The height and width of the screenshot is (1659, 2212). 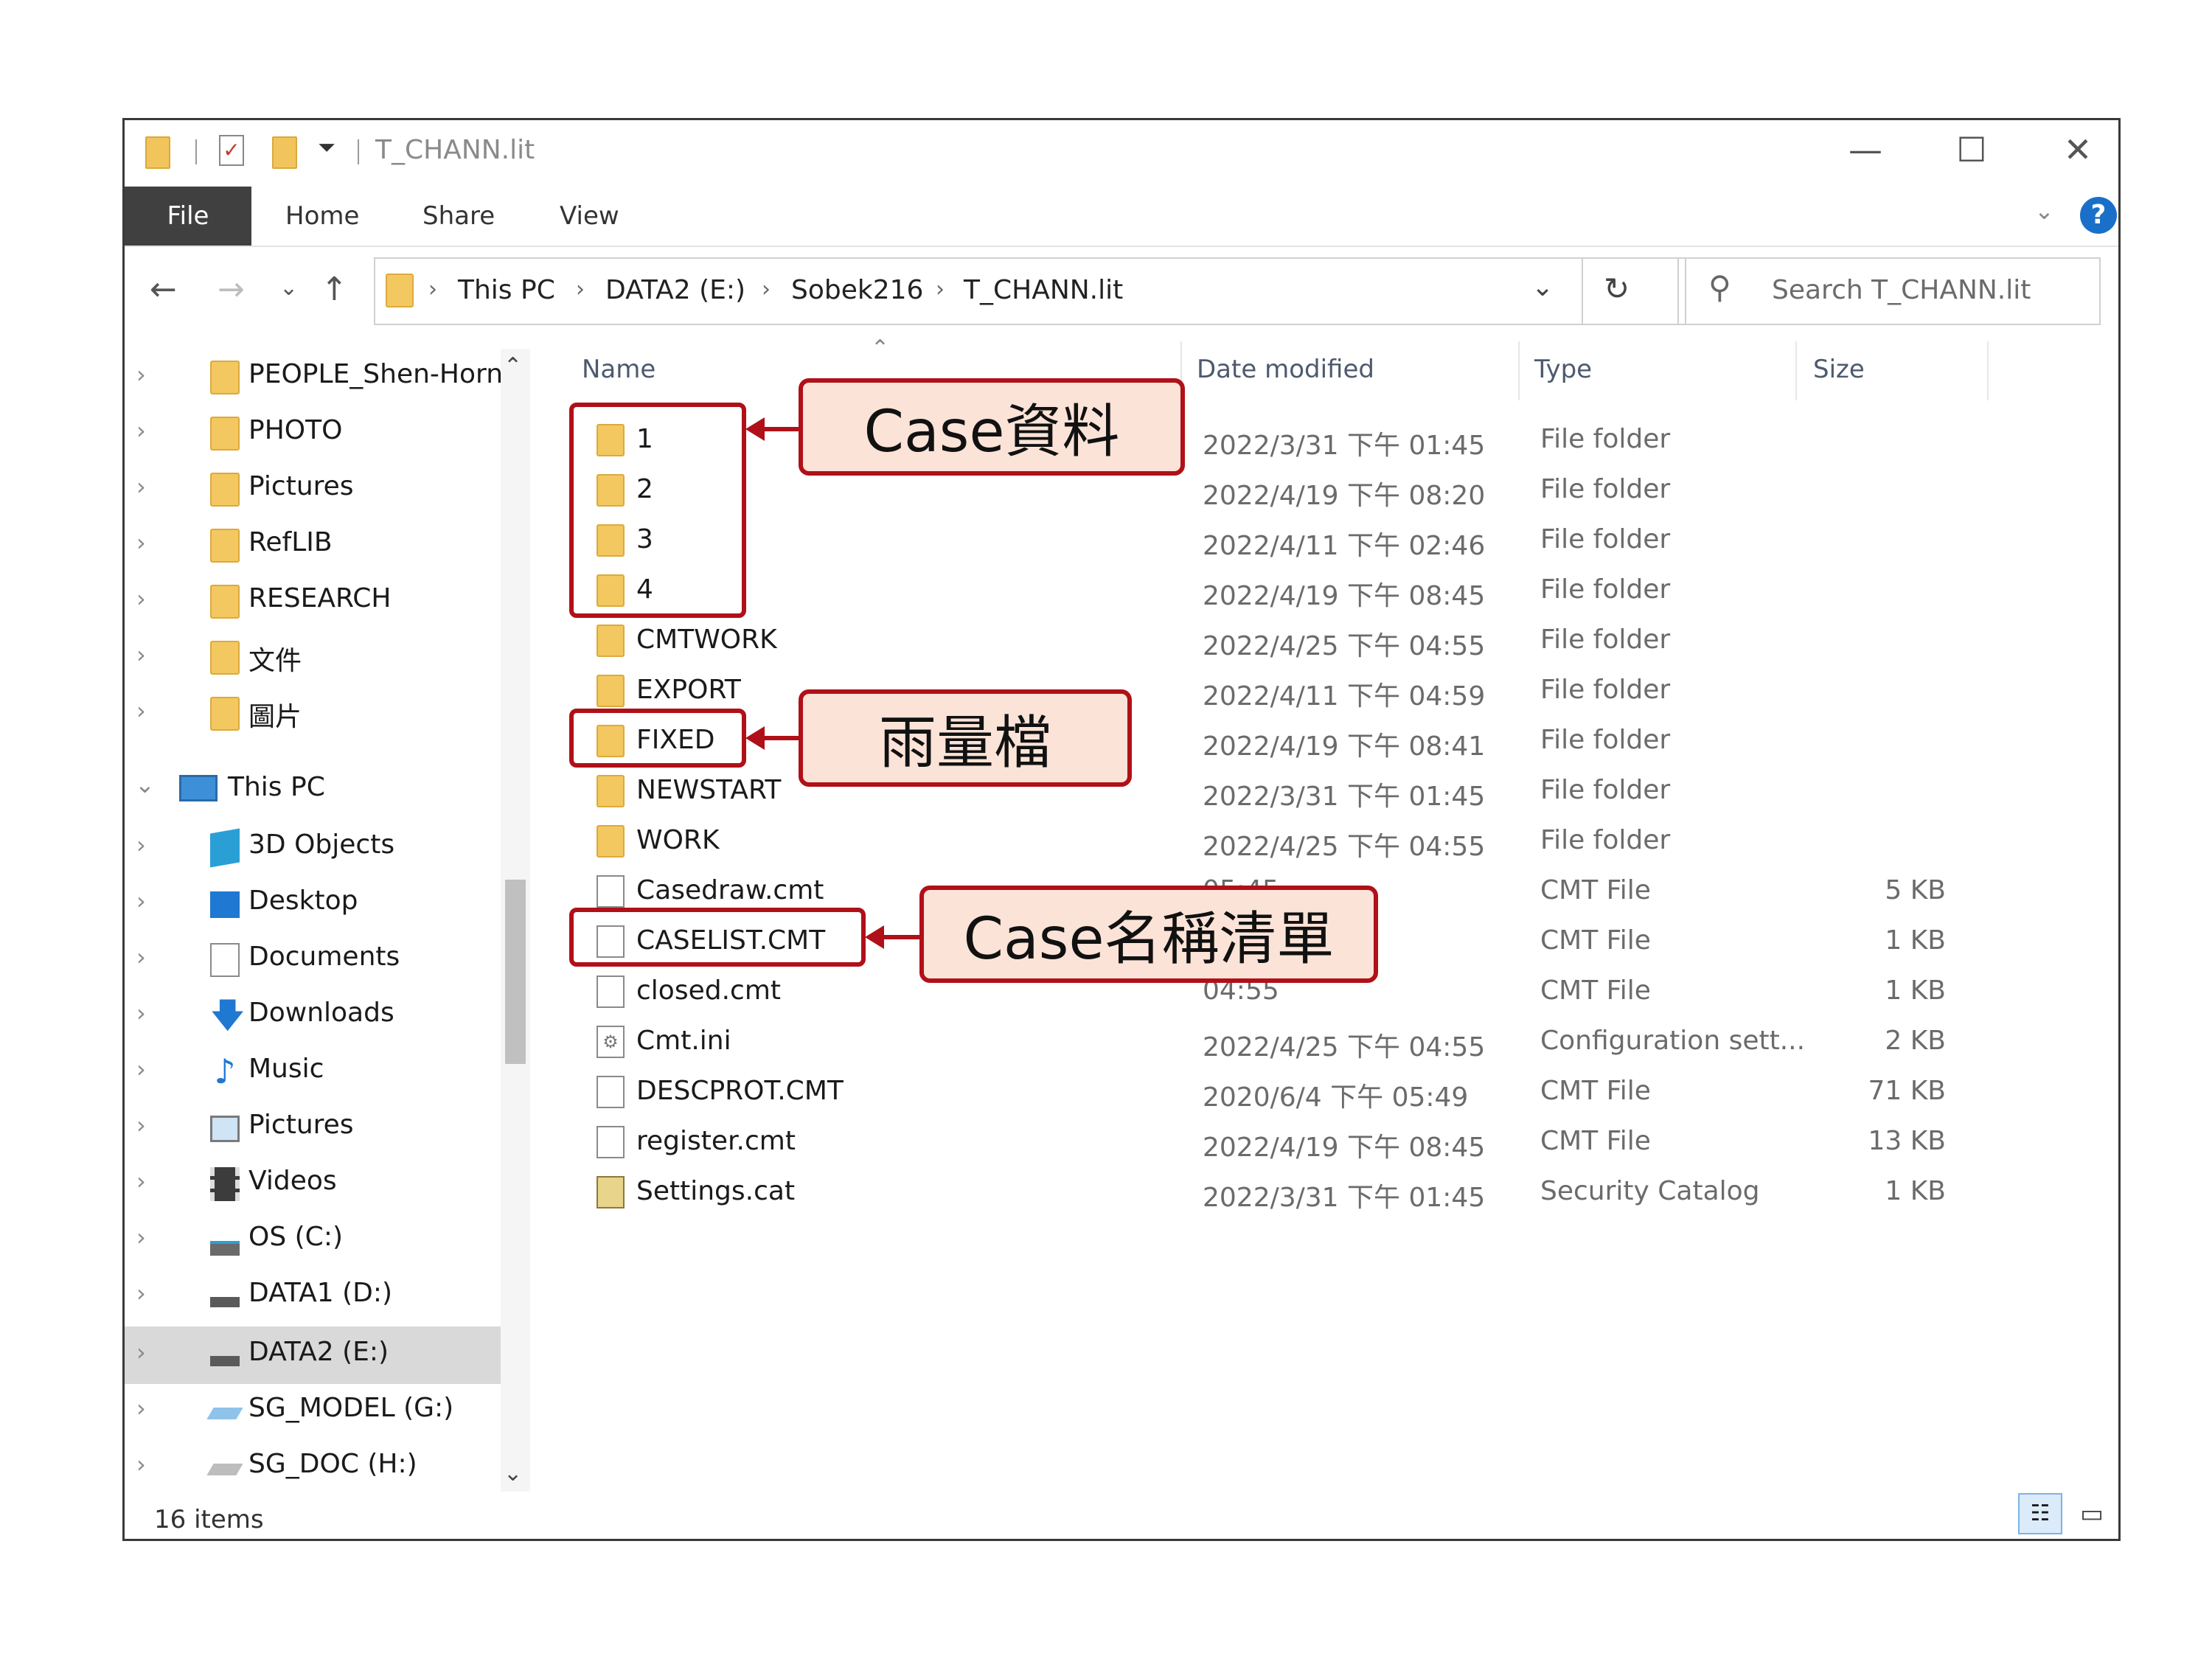 I want to click on recent-locations-icon: ⌄, so click(x=288, y=288).